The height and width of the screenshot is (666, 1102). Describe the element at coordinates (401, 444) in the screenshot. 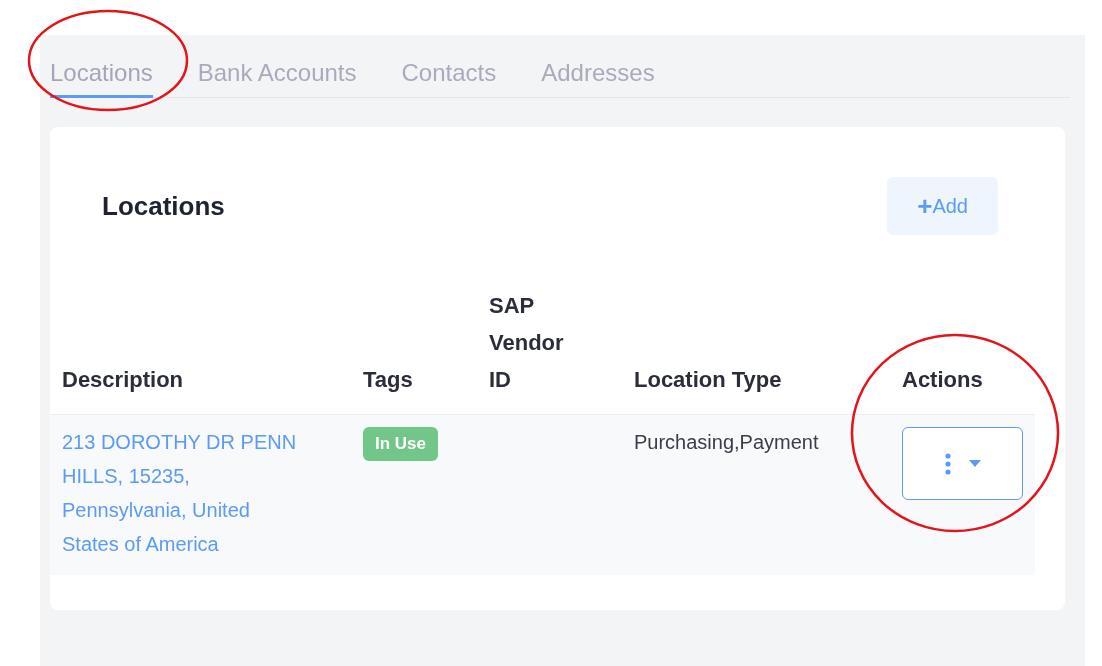

I see `status-tag: In Use` at that location.